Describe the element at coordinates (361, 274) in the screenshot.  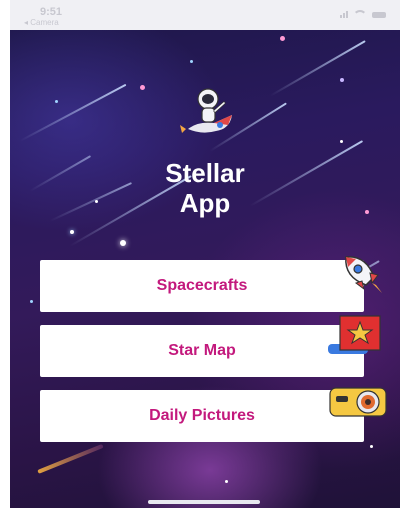
I see `rocket-icon` at that location.